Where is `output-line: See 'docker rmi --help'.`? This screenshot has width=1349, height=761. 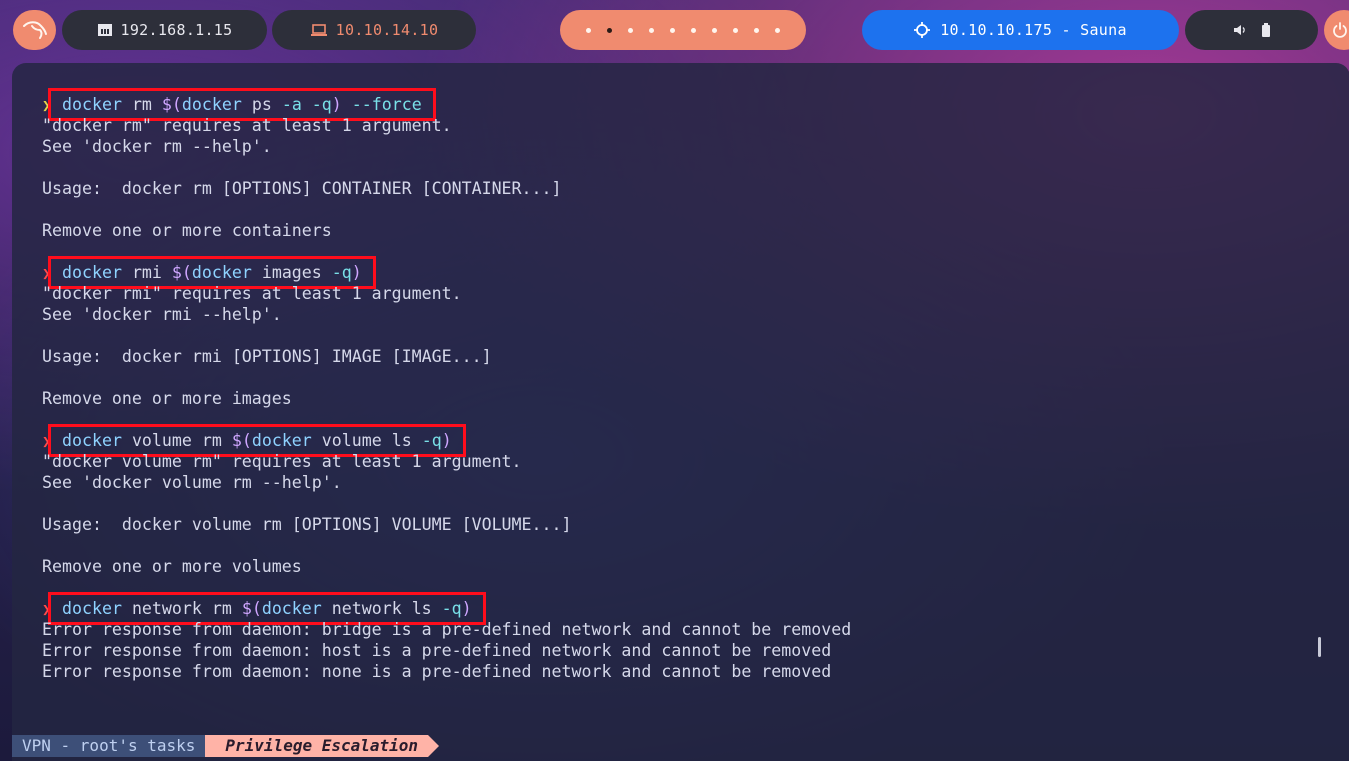
output-line: See 'docker rmi --help'. is located at coordinates (162, 314).